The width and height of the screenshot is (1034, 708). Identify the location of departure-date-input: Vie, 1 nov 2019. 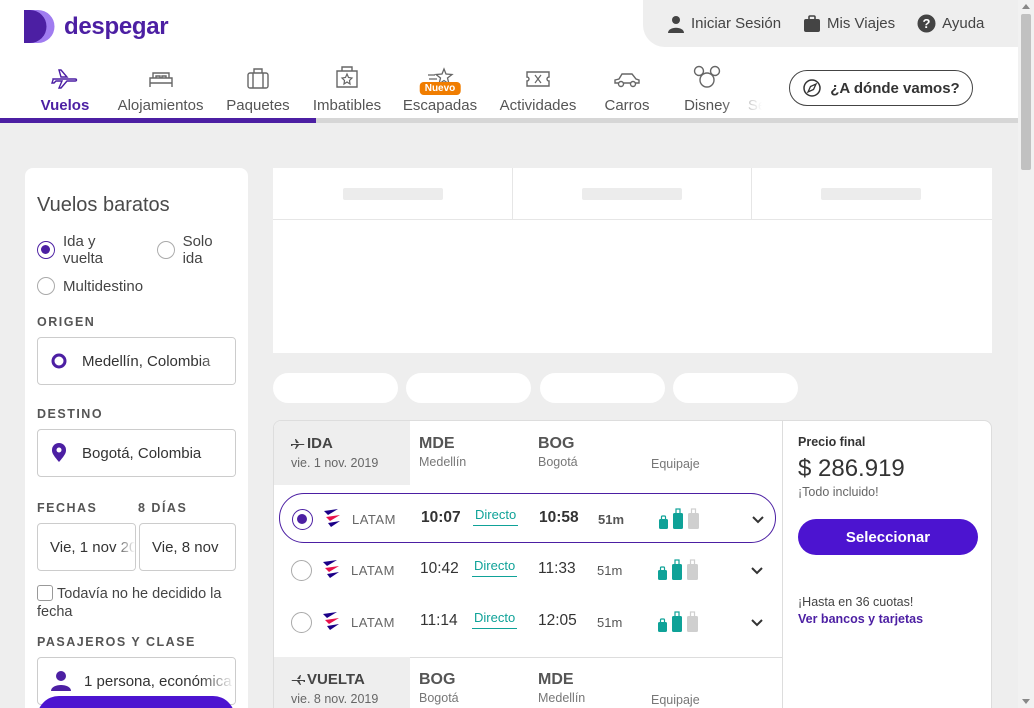
(86, 547).